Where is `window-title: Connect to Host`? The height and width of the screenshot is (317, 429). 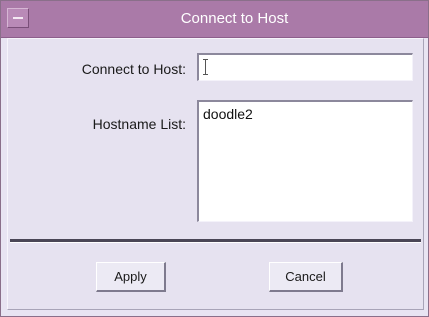 window-title: Connect to Host is located at coordinates (234, 18).